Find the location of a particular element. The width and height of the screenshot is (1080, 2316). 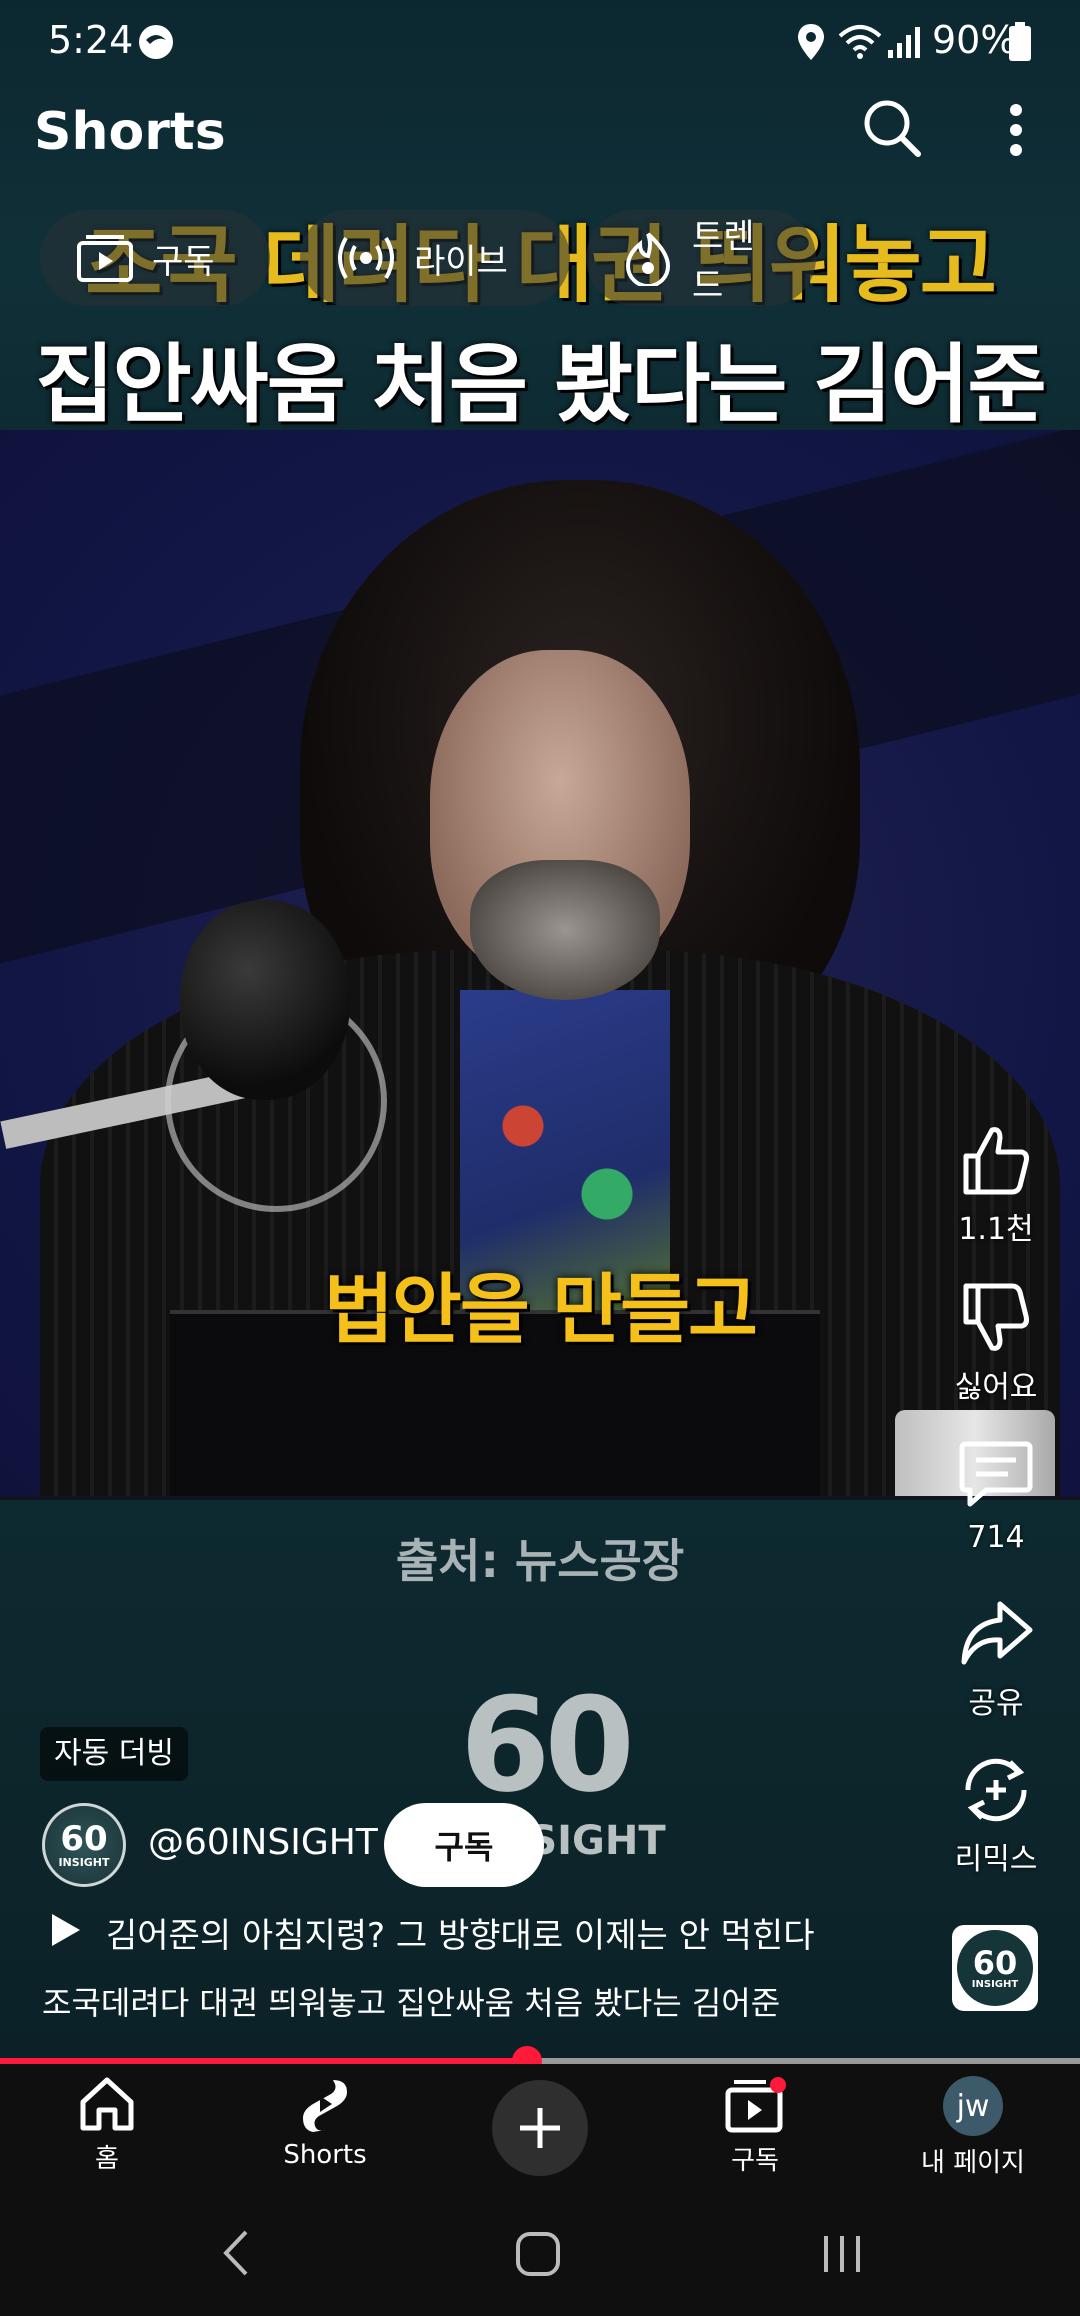

nav-shorts: Shorts is located at coordinates (325, 2123).